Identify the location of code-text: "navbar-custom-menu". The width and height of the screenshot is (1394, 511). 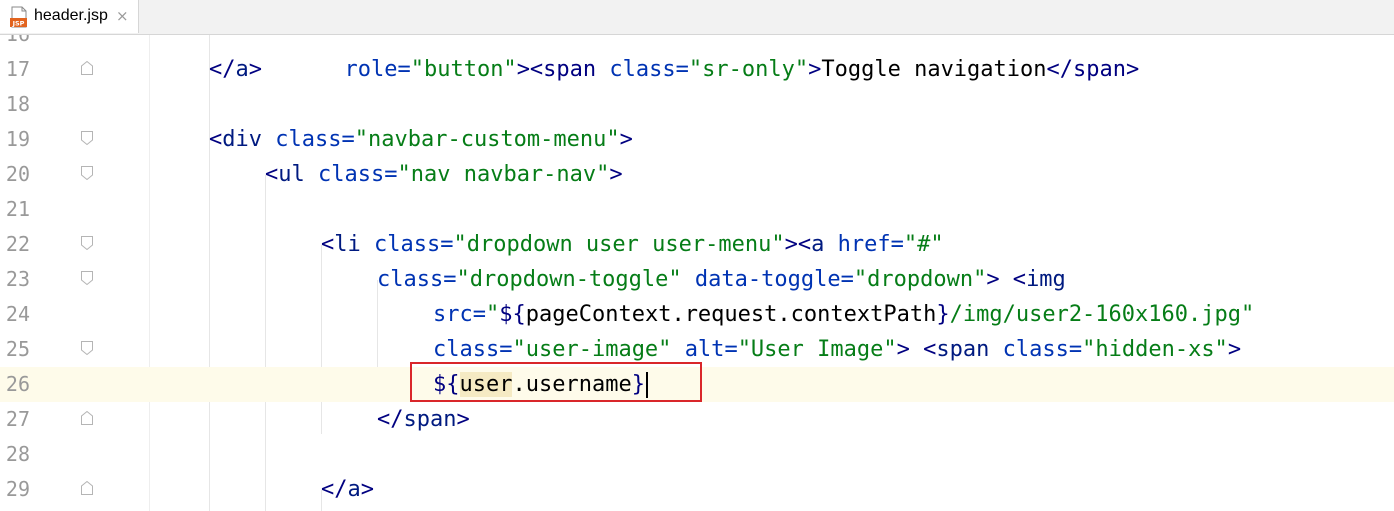
(487, 139).